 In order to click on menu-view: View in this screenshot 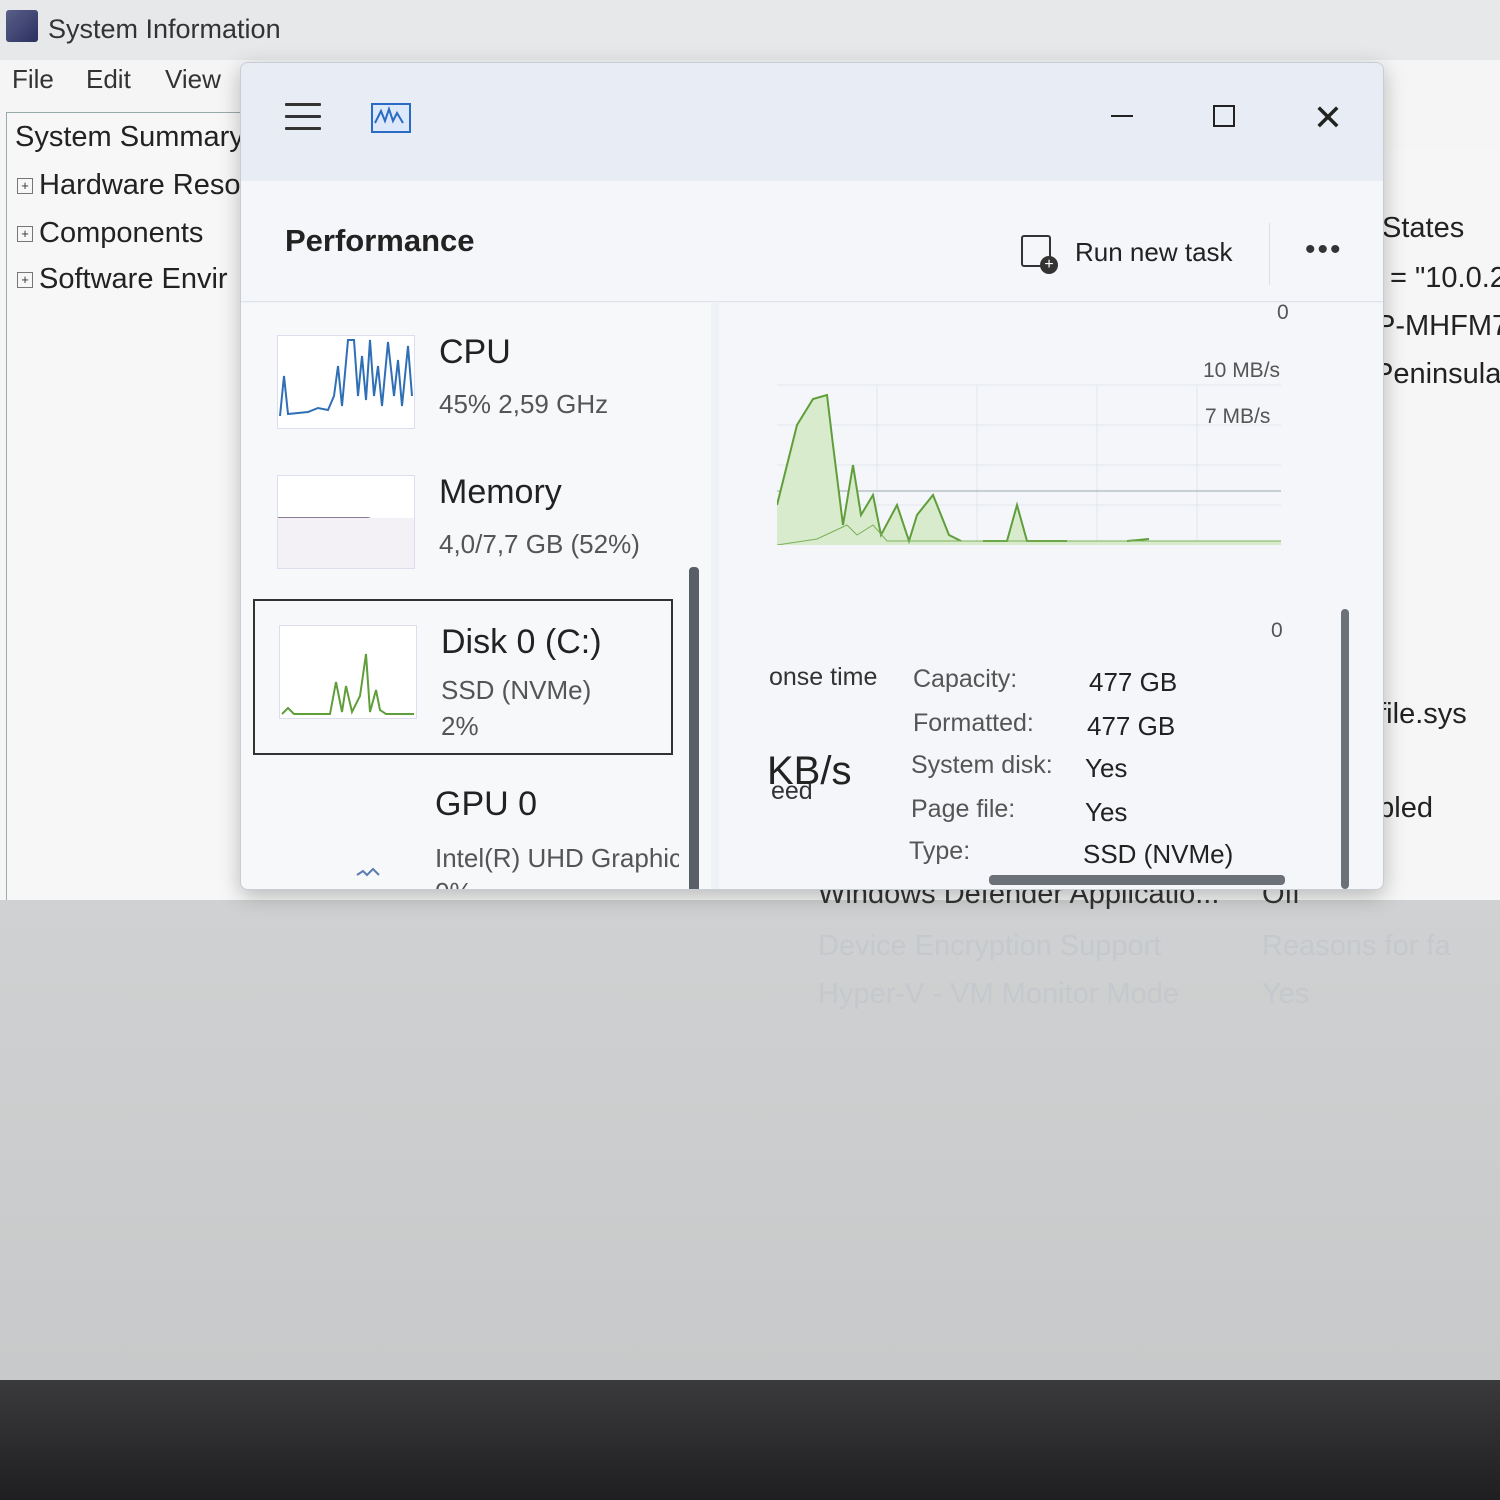, I will do `click(193, 79)`.